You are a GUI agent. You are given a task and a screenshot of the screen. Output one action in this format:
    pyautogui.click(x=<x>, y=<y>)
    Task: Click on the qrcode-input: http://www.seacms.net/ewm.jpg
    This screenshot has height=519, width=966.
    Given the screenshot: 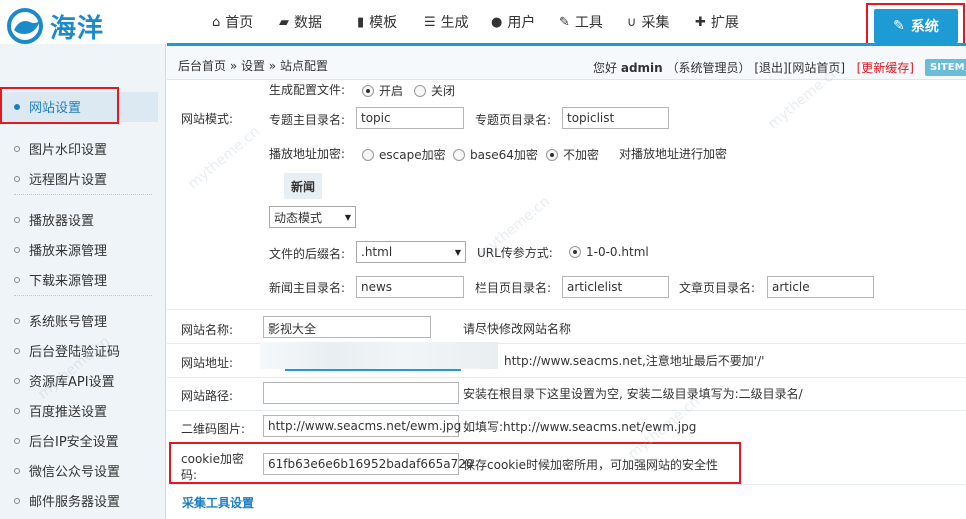 What is the action you would take?
    pyautogui.click(x=362, y=426)
    